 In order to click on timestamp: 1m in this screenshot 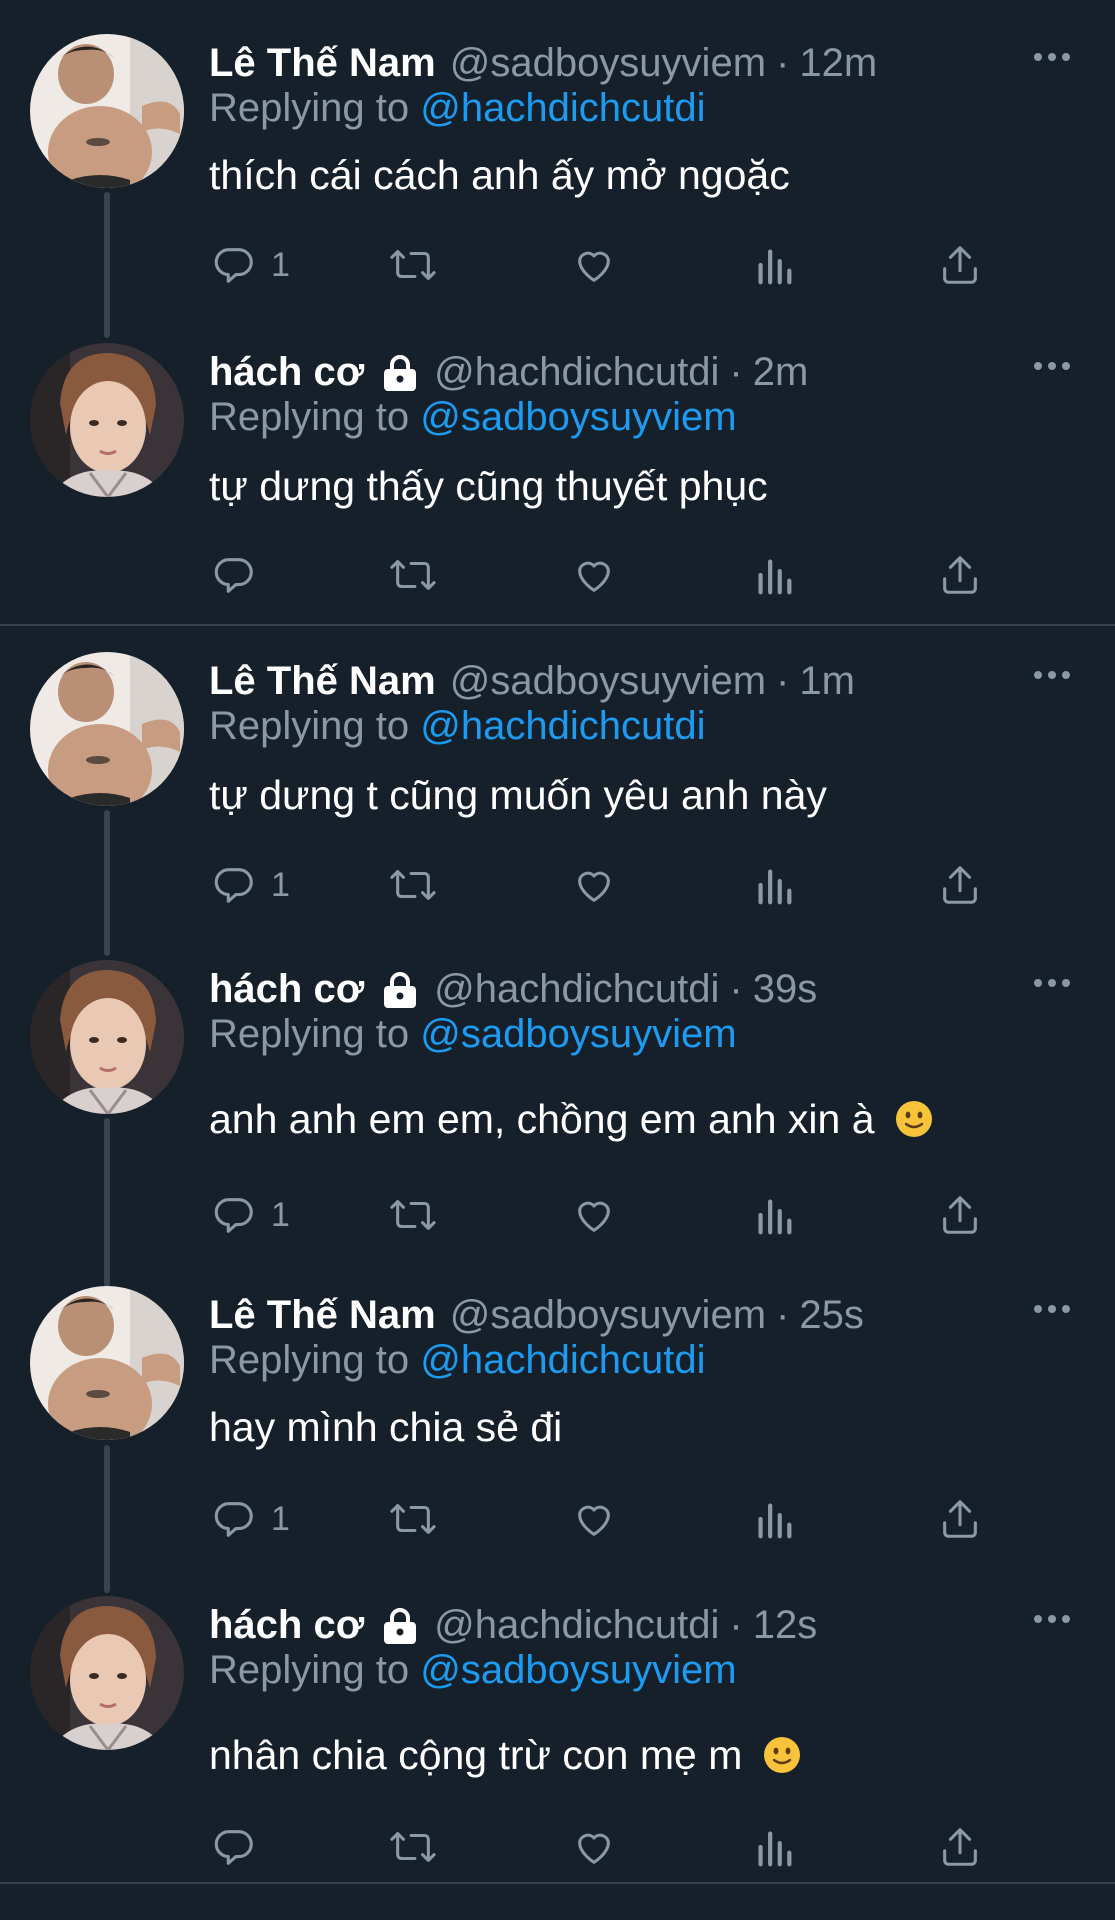, I will do `click(827, 681)`.